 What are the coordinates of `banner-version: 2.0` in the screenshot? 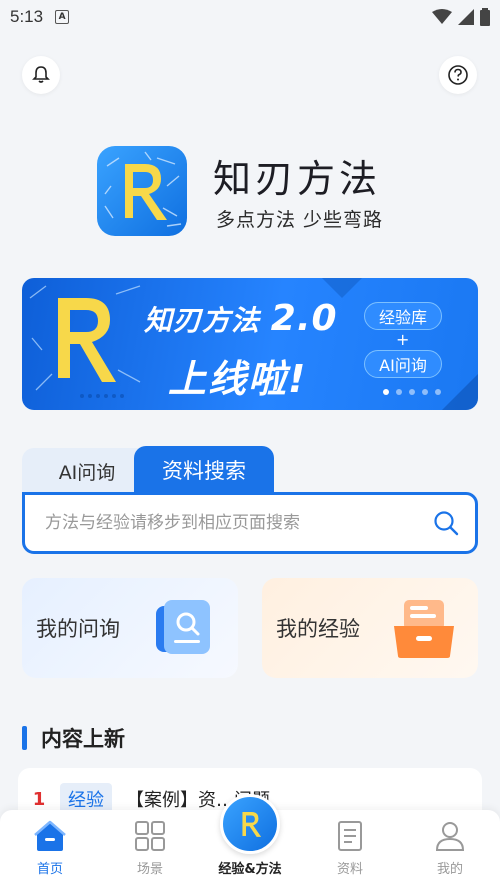 It's located at (304, 318).